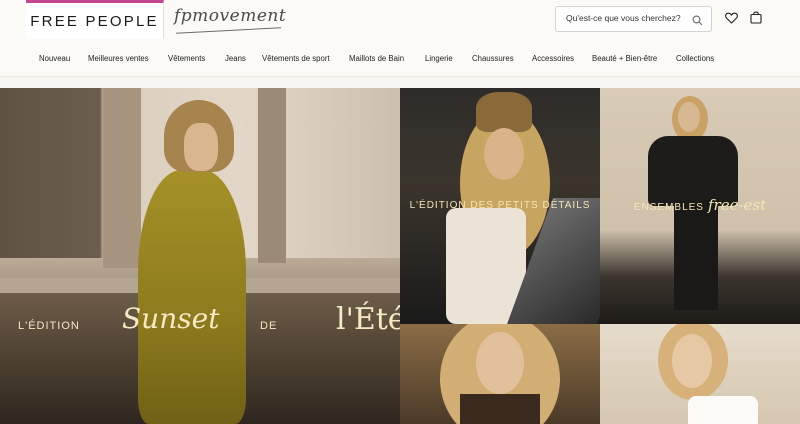 Image resolution: width=800 pixels, height=424 pixels. I want to click on tile-model-skirt, so click(696, 255).